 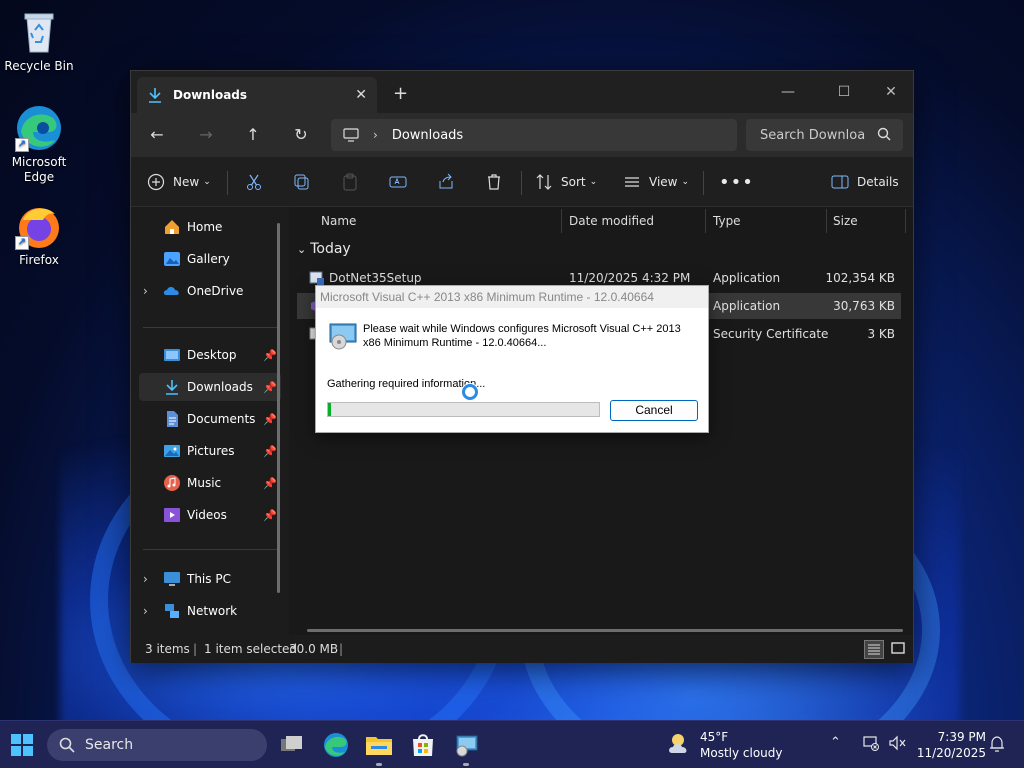 What do you see at coordinates (835, 742) in the screenshot?
I see `show-hidden-icons-button: ⌃` at bounding box center [835, 742].